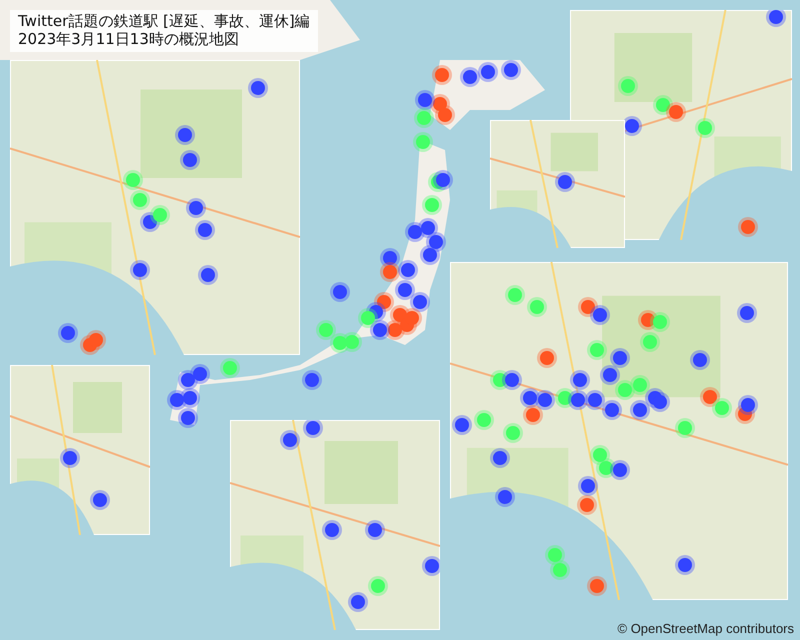 The height and width of the screenshot is (640, 800). What do you see at coordinates (706, 628) in the screenshot?
I see `attribution-text: © OpenStreetMap contributors` at bounding box center [706, 628].